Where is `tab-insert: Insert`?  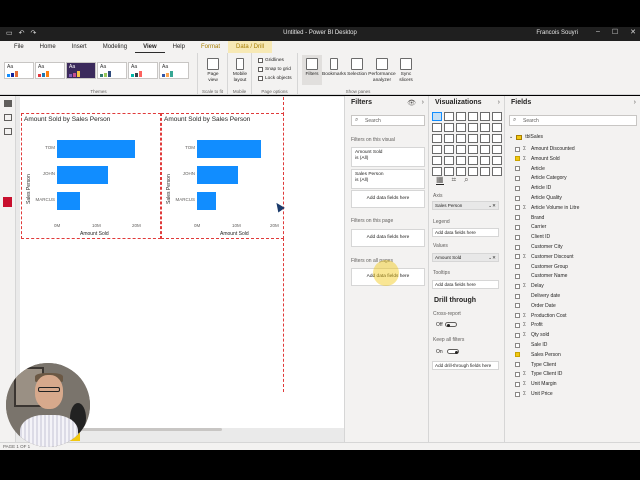 tab-insert: Insert is located at coordinates (79, 47).